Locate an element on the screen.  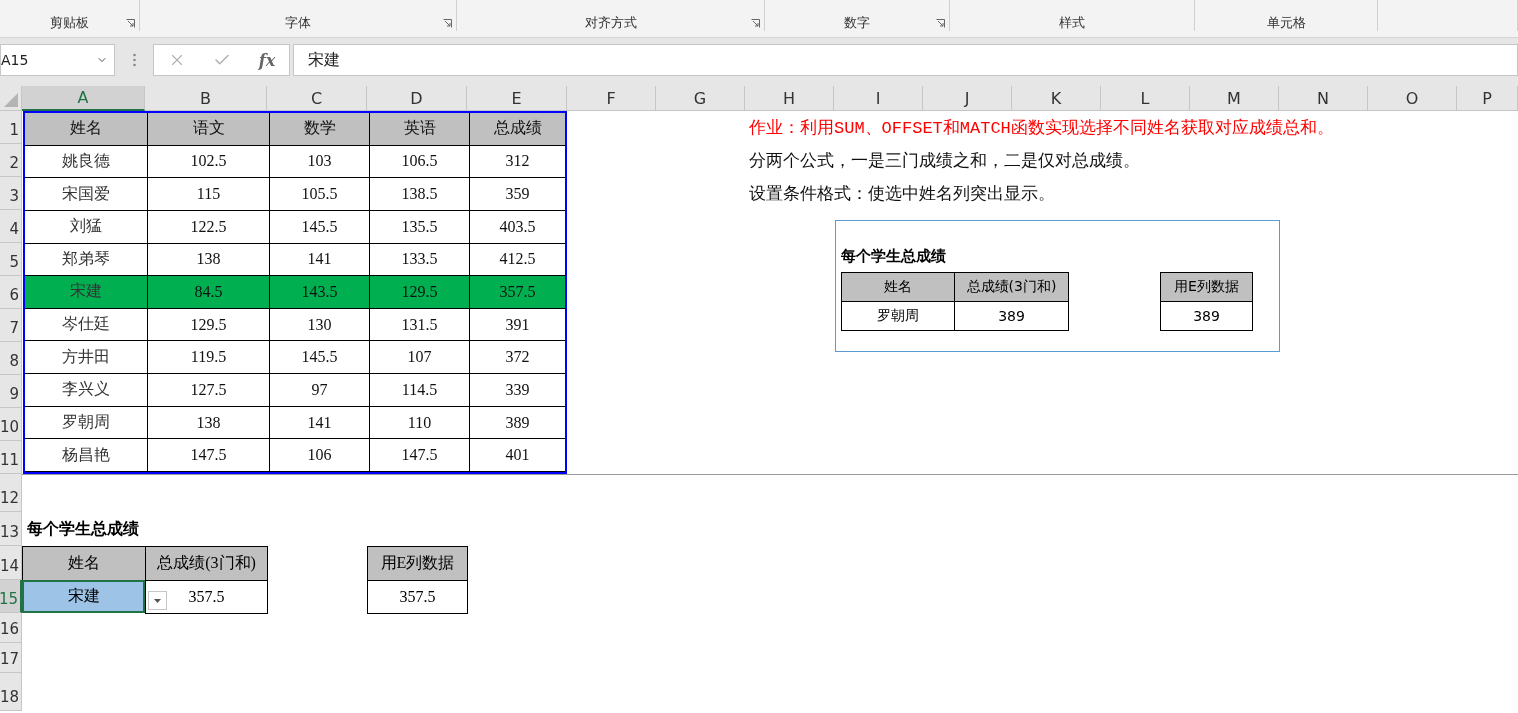
ribbon-group-label: 对齐方式 is located at coordinates (610, 23).